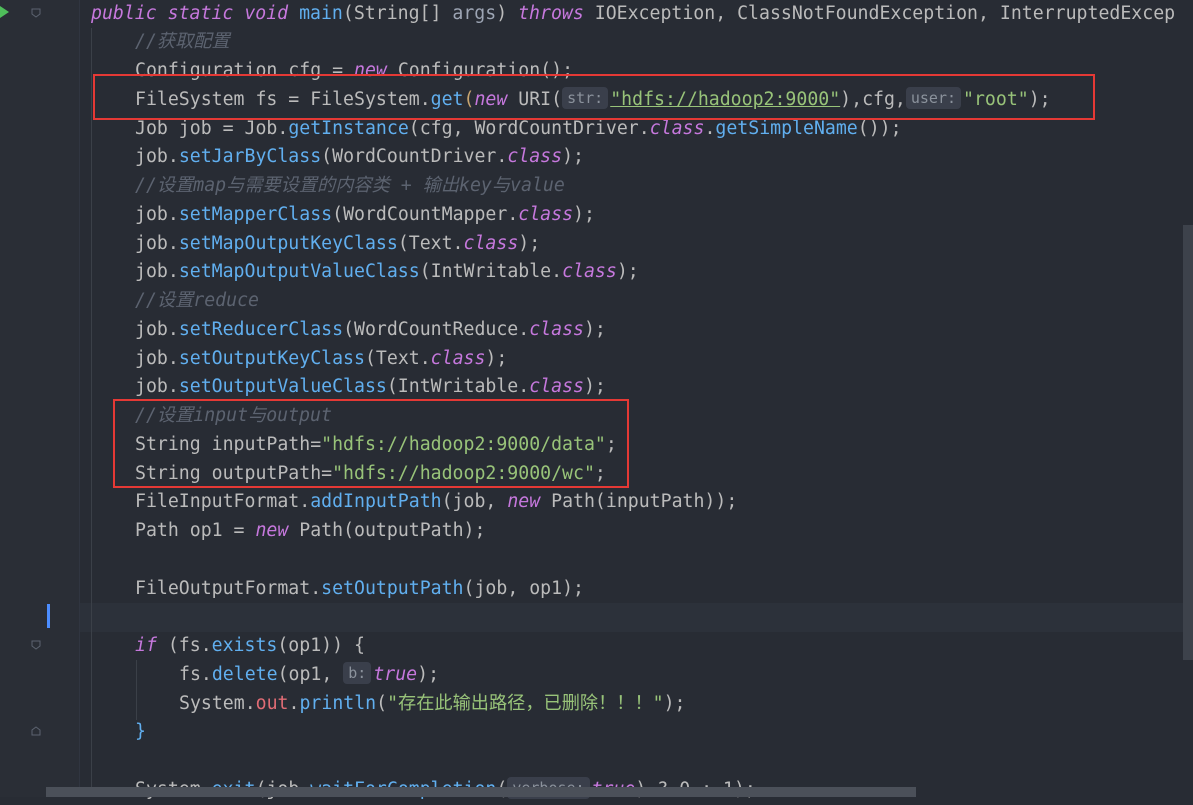 This screenshot has width=1193, height=805. Describe the element at coordinates (197, 300) in the screenshot. I see `code-line: //设置reduce` at that location.